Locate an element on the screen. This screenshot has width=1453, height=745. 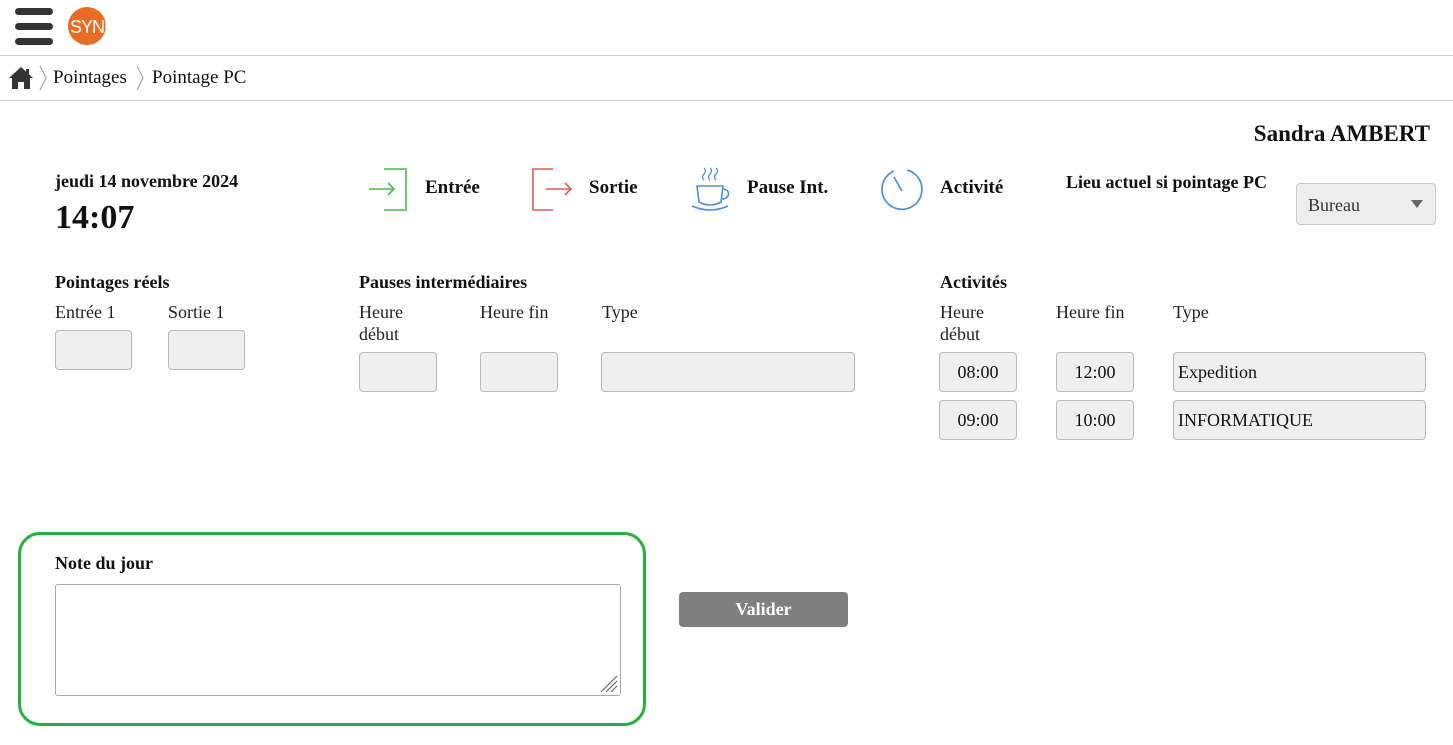
activite-row-2-fin: 10:00 is located at coordinates (1095, 420).